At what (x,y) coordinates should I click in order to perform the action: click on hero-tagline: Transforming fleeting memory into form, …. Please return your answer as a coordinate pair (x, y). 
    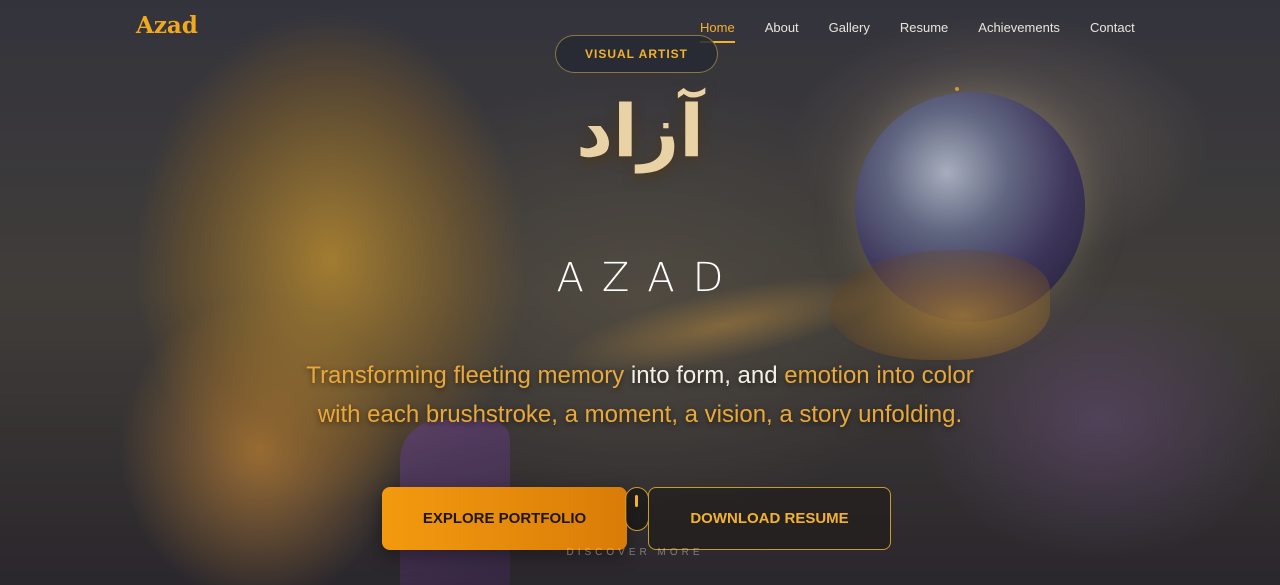
    Looking at the image, I should click on (640, 395).